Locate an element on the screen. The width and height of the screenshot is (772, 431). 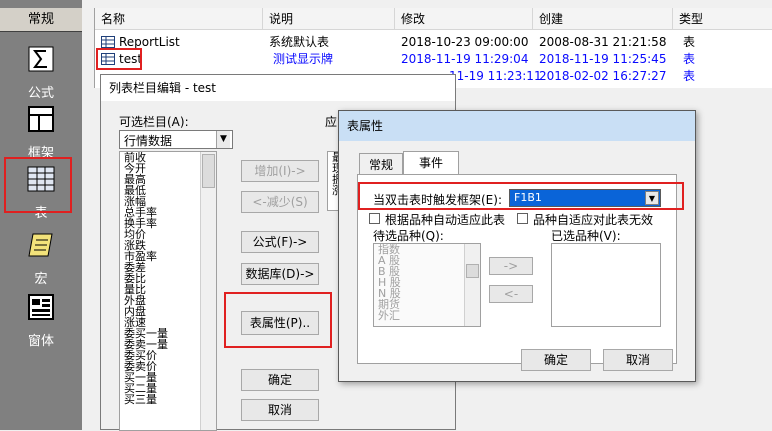
adapt-invalid-checkbox is located at coordinates (522, 218).